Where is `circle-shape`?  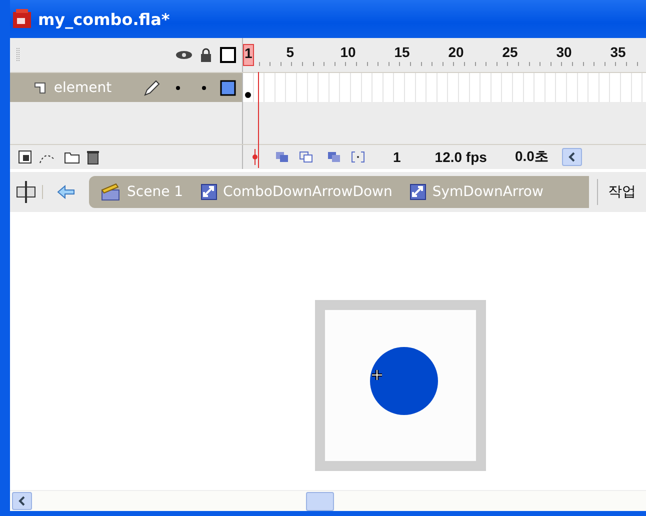 circle-shape is located at coordinates (404, 381).